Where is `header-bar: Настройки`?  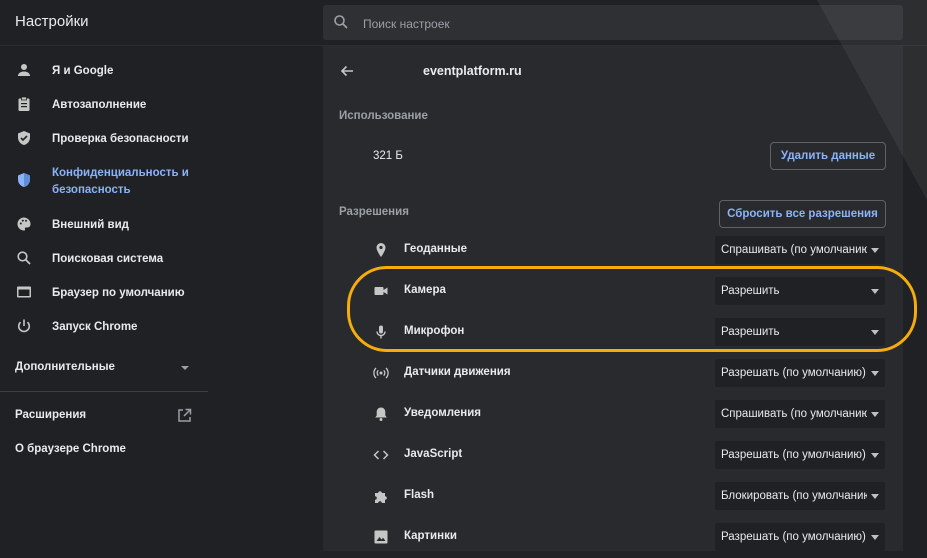
header-bar: Настройки is located at coordinates (463, 23).